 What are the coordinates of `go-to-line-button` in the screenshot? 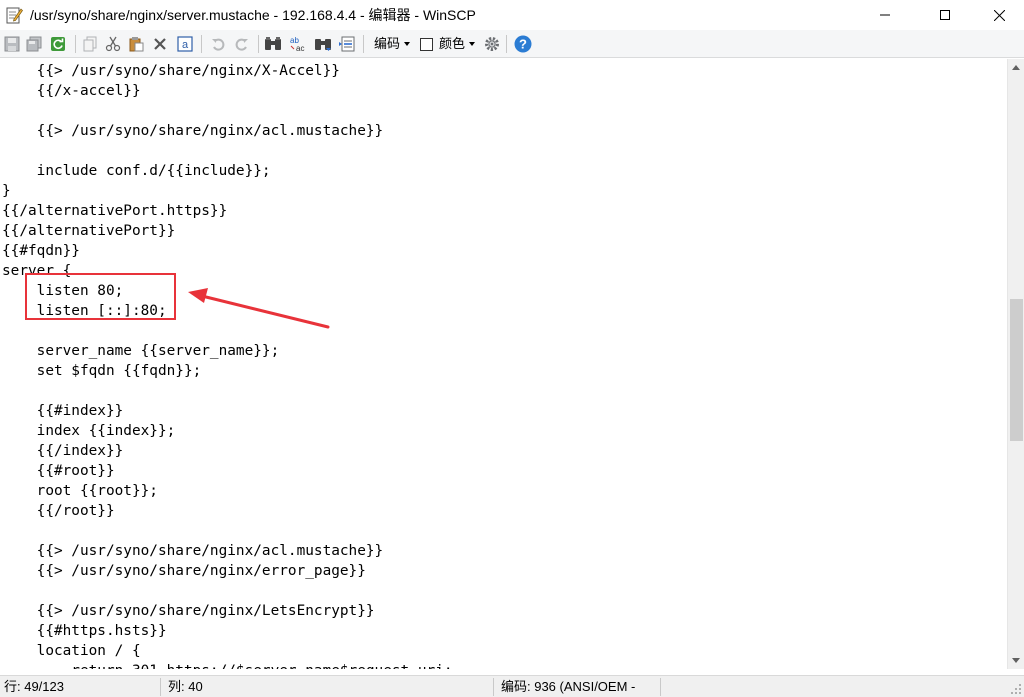 It's located at (347, 44).